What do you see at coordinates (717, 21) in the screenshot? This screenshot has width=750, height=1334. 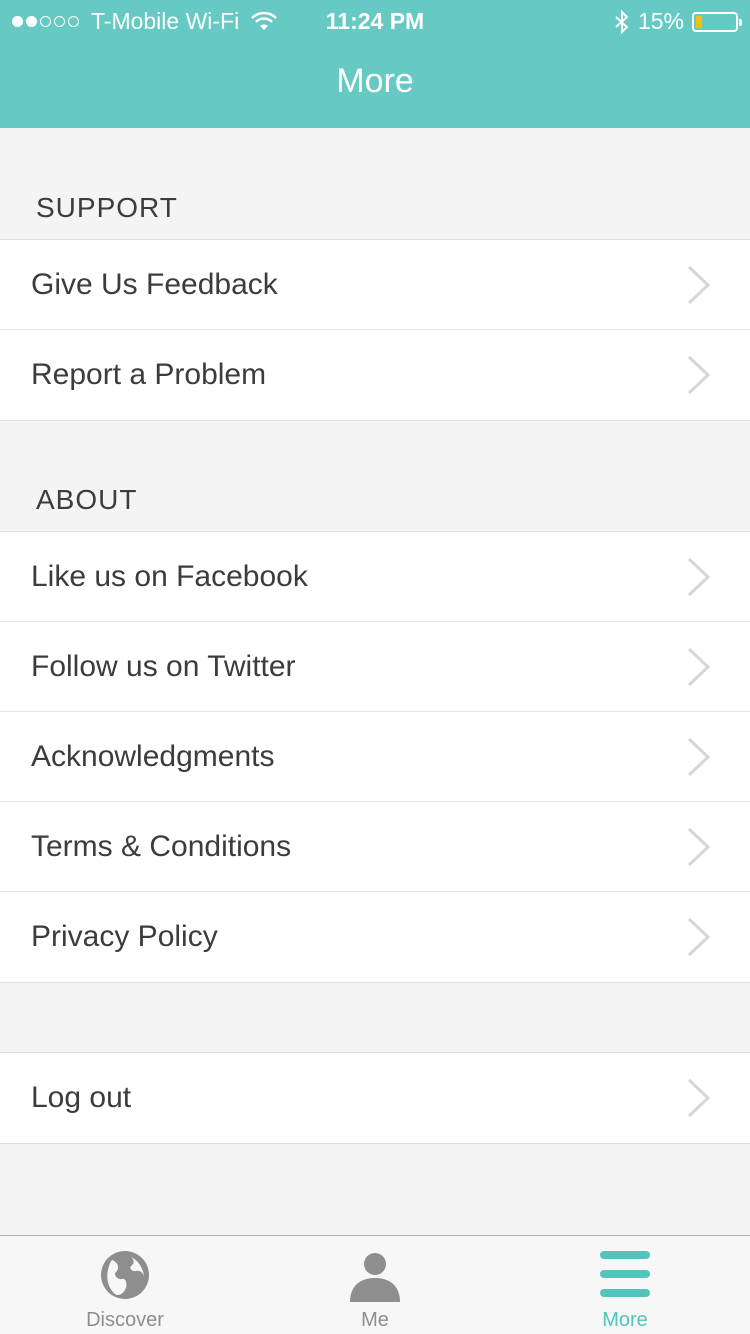 I see `battery-icon` at bounding box center [717, 21].